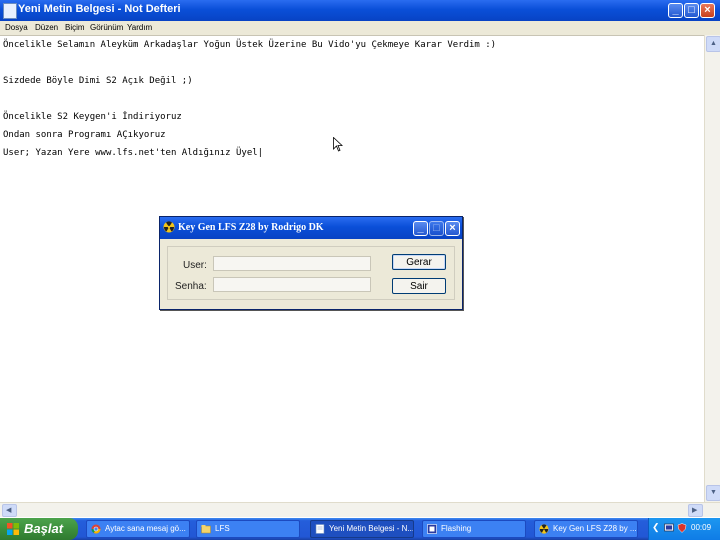  I want to click on window-title: Yeni Metin Belgesi - Not Defteri, so click(99, 9).